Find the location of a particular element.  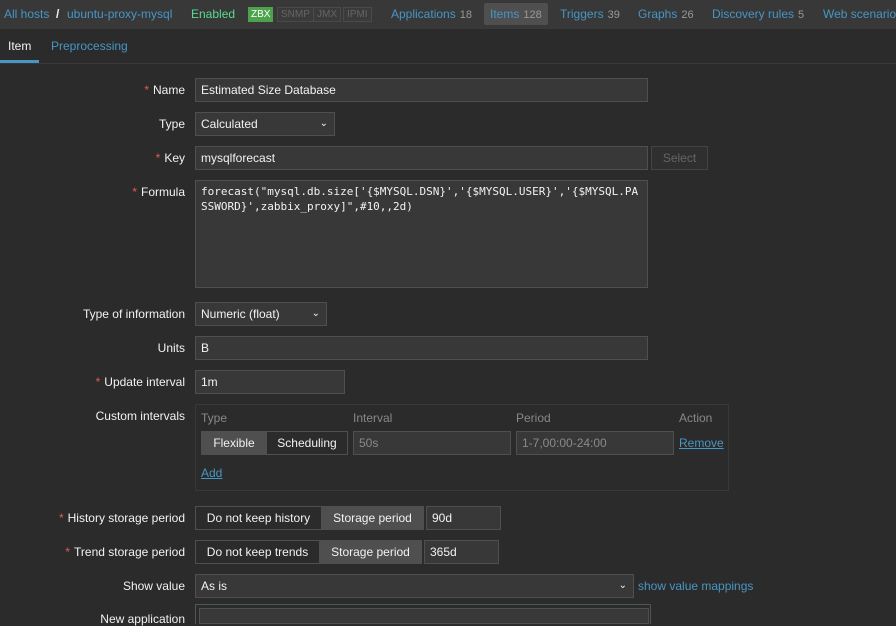

nav-discovery-rules: Discovery rules 5 is located at coordinates (758, 14).